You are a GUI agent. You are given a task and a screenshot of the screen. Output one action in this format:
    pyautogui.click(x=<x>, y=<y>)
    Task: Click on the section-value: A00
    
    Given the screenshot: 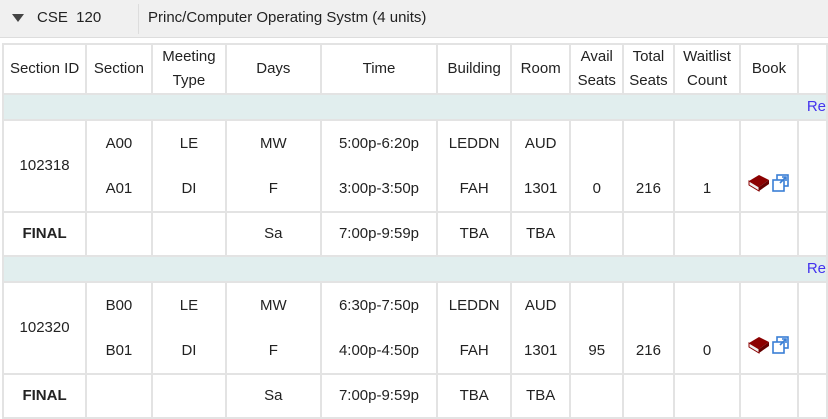 What is the action you would take?
    pyautogui.click(x=119, y=143)
    